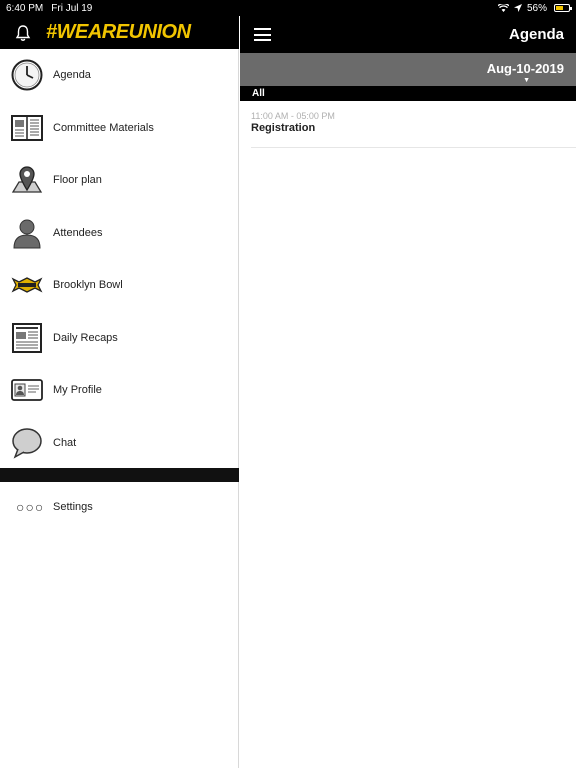  What do you see at coordinates (27, 443) in the screenshot?
I see `chat-bubble-icon` at bounding box center [27, 443].